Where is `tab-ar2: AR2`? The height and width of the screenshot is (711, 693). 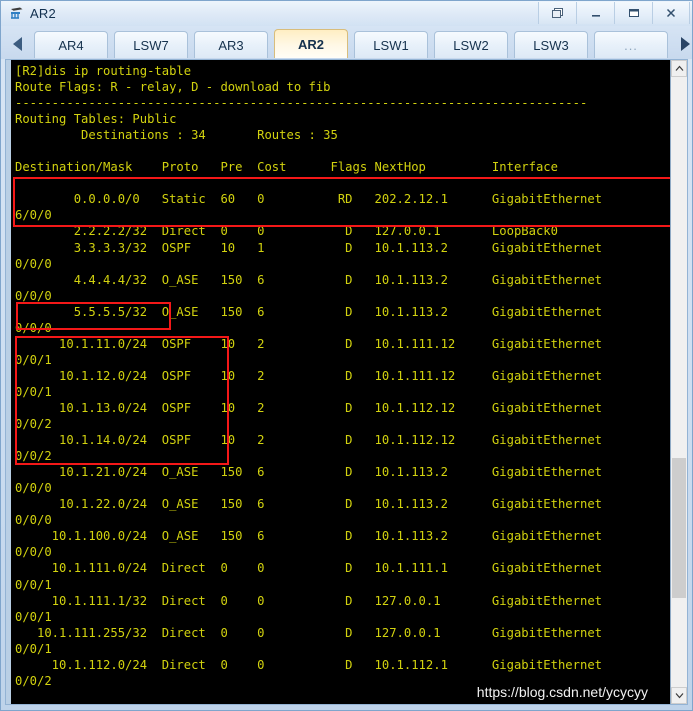
tab-ar2: AR2 is located at coordinates (311, 43).